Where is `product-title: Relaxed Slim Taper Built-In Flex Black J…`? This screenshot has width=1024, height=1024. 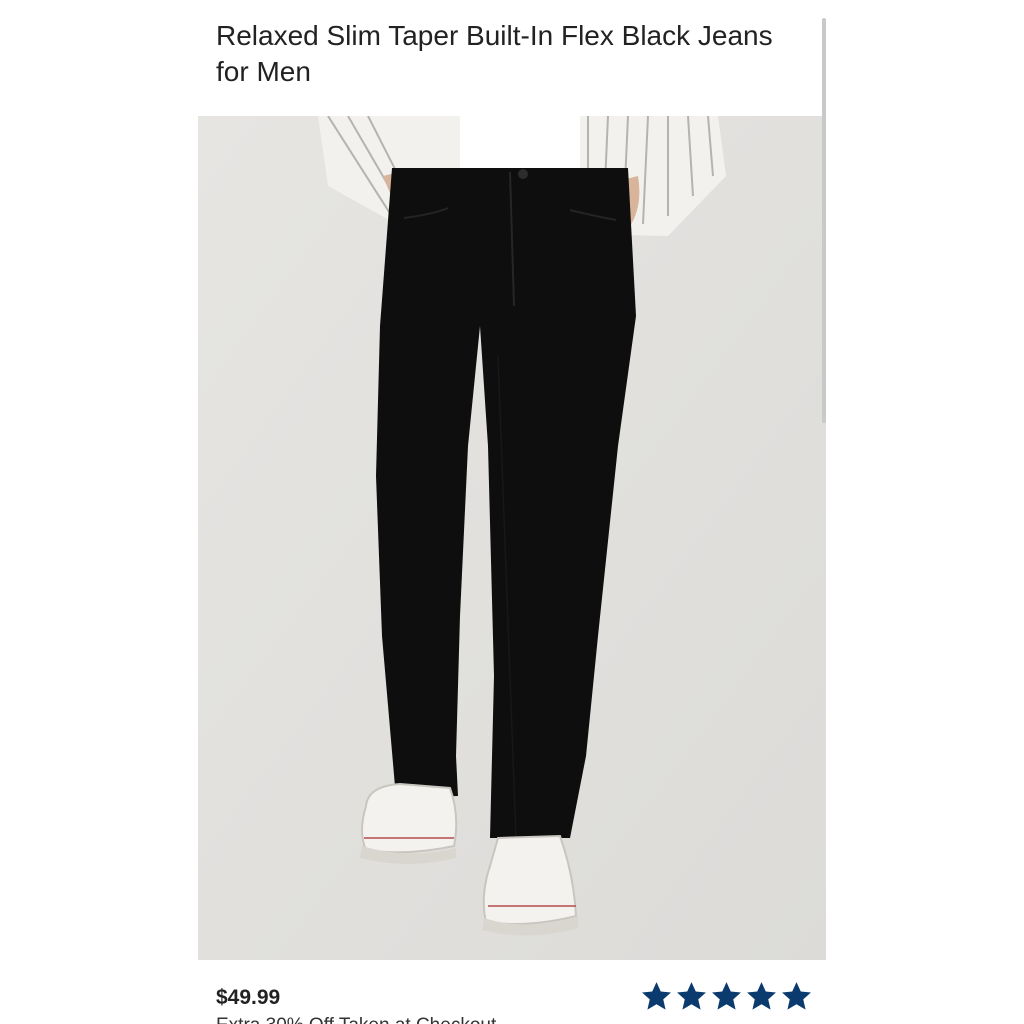
product-title: Relaxed Slim Taper Built-In Flex Black J… is located at coordinates (494, 53).